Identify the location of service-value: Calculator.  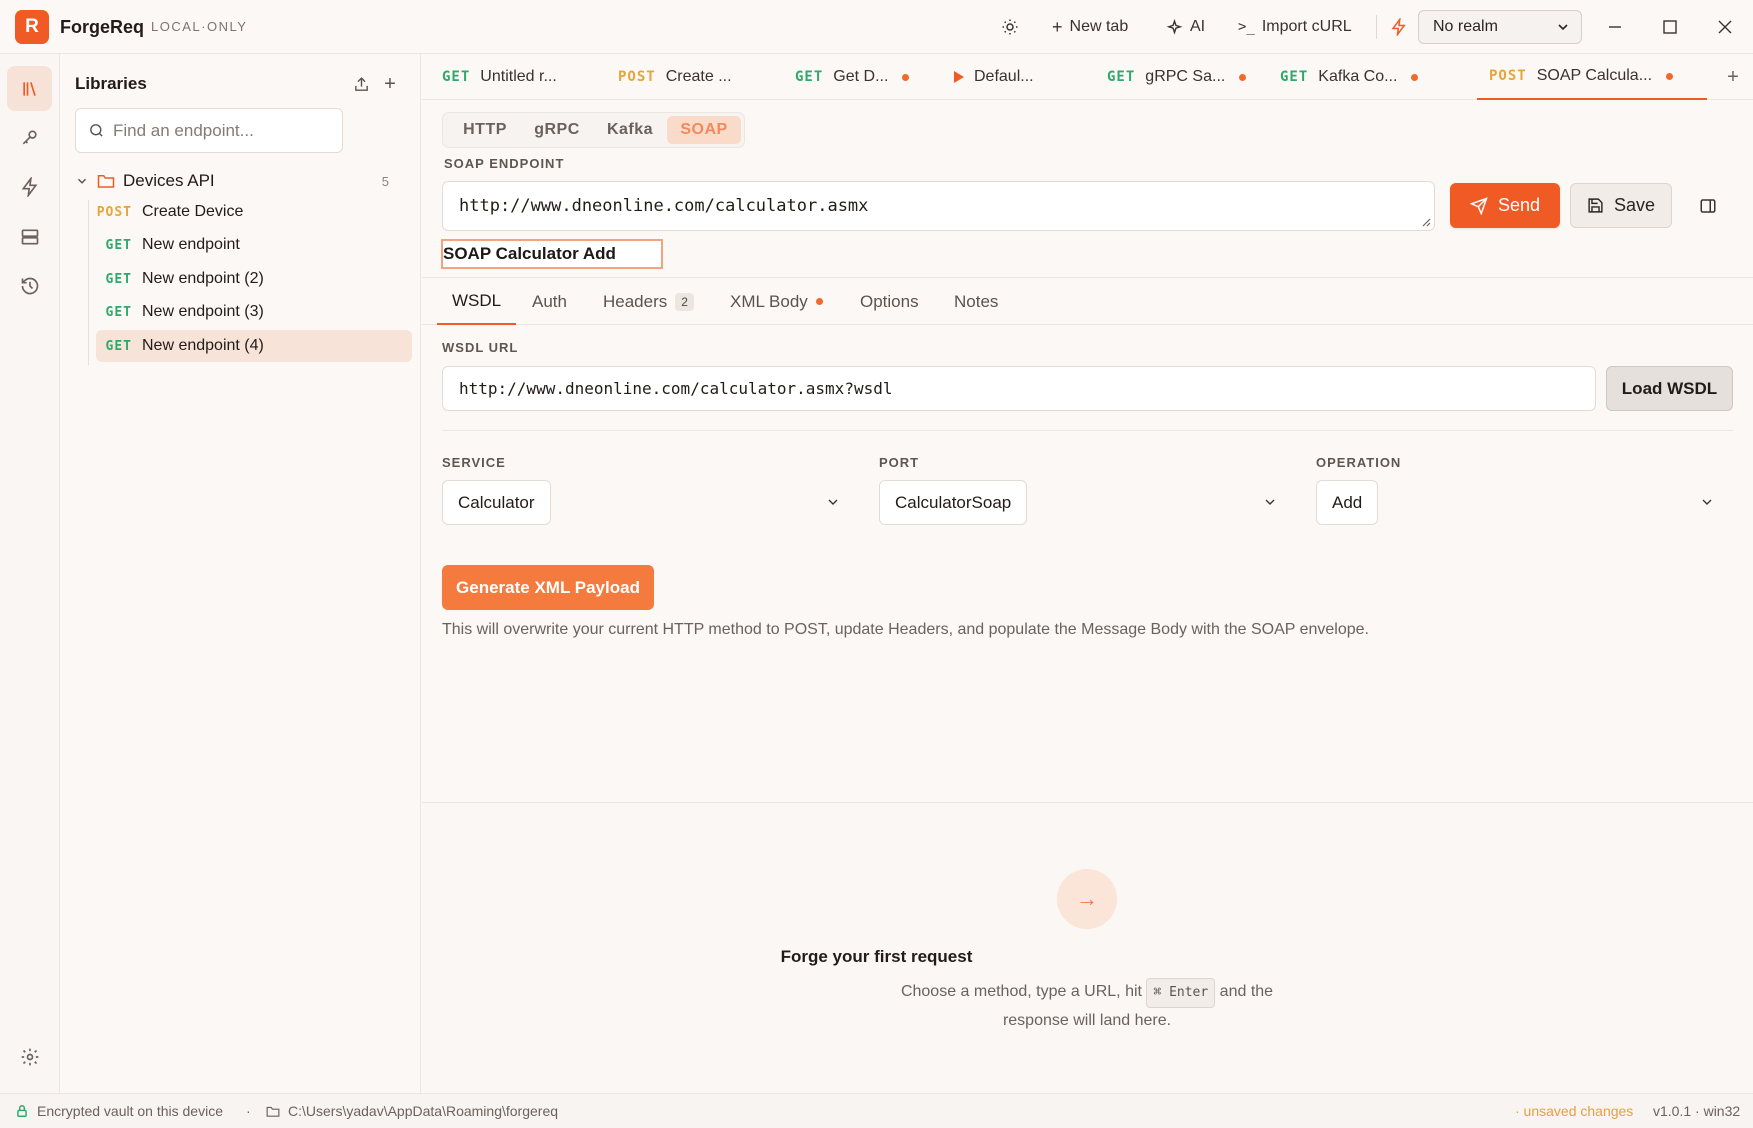
(496, 502).